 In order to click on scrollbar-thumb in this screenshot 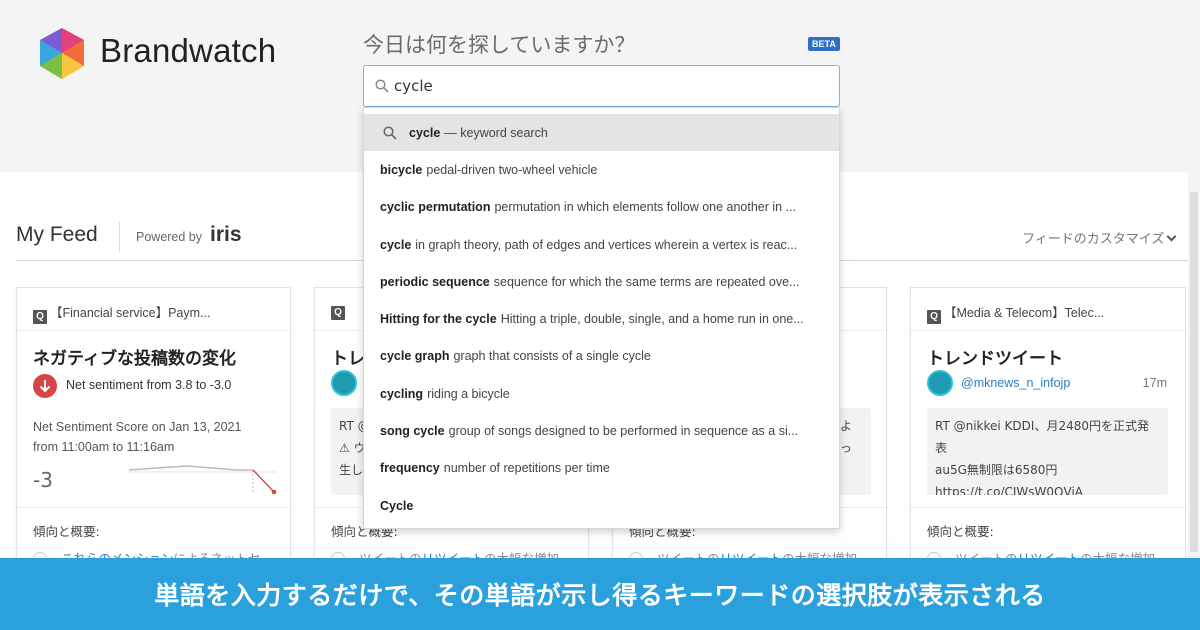, I will do `click(1194, 372)`.